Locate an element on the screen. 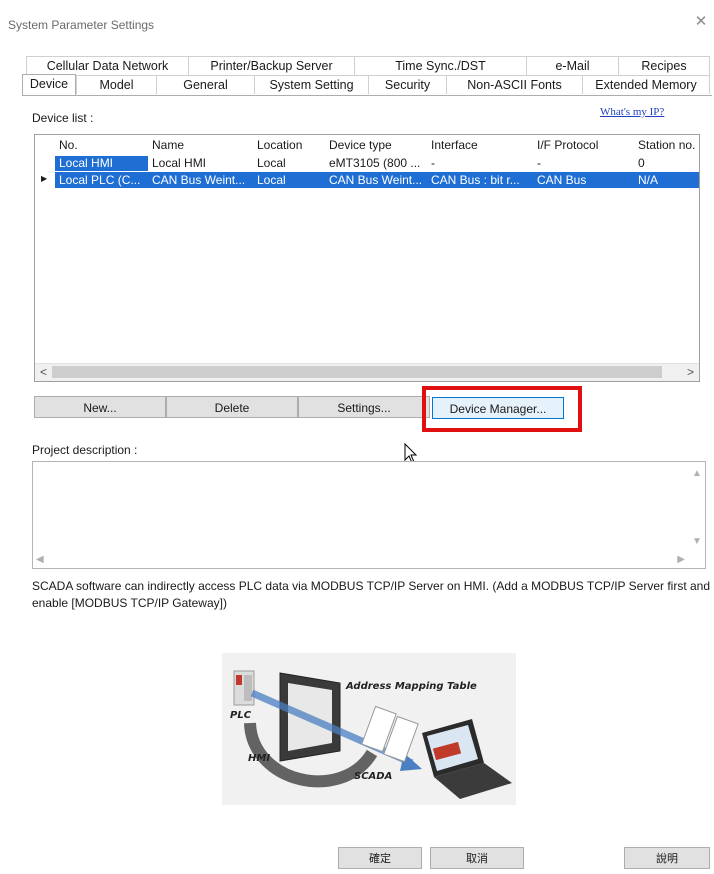  horizontal-scrollbar: ◀ ▶ is located at coordinates (369, 559).